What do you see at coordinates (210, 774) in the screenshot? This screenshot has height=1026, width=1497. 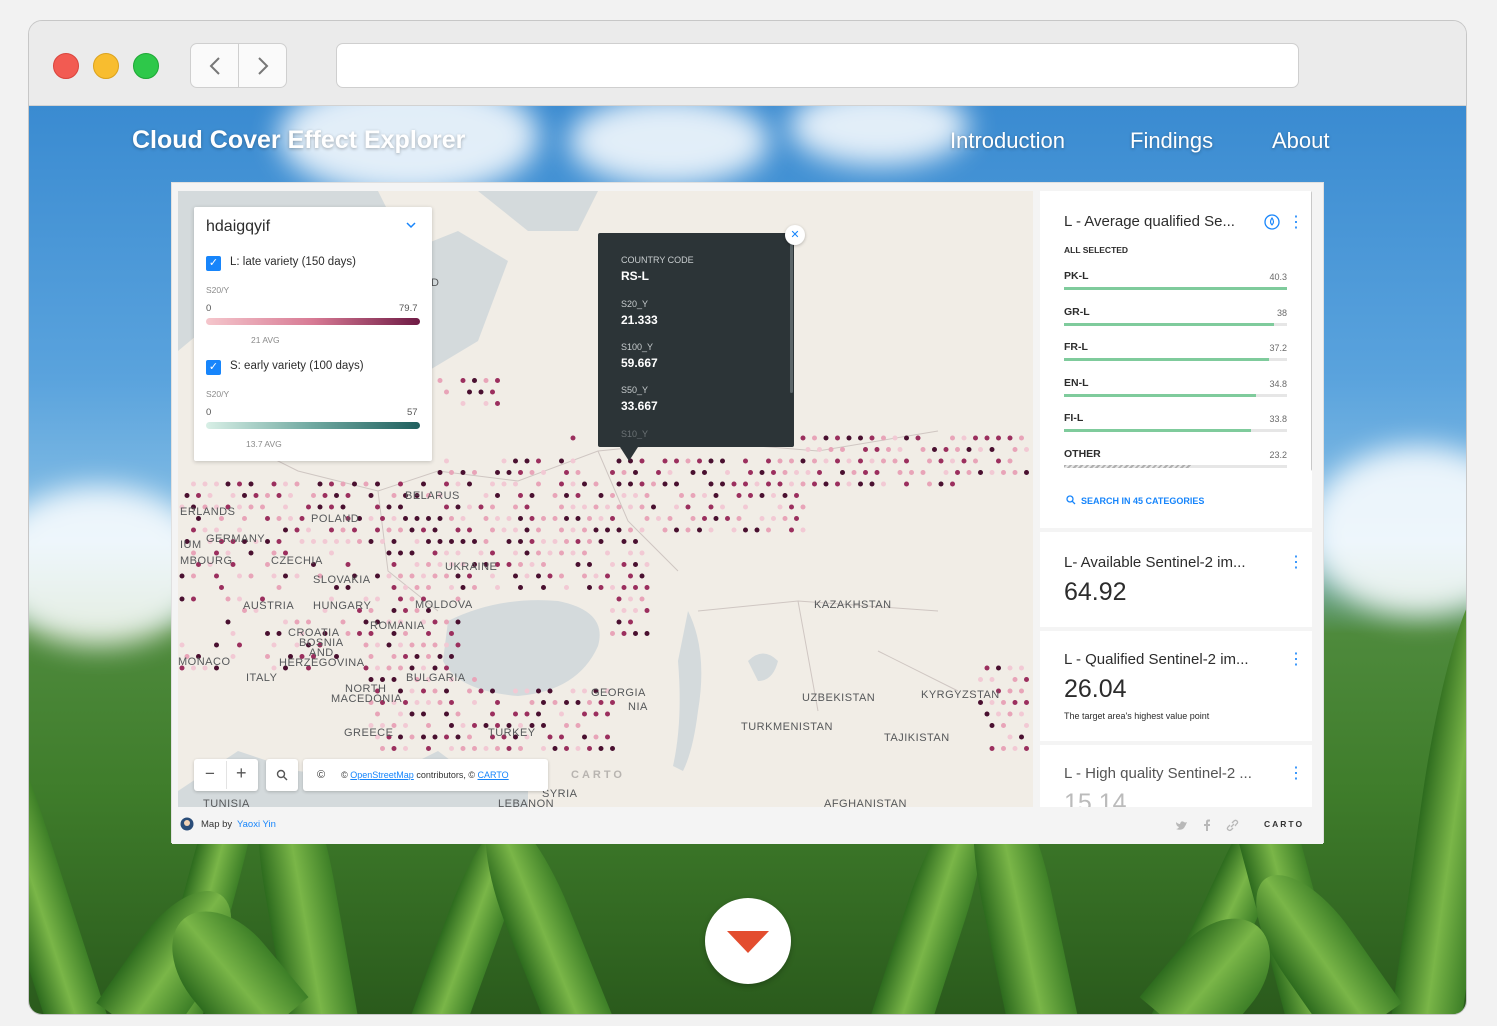 I see `zoom-out-button: −` at bounding box center [210, 774].